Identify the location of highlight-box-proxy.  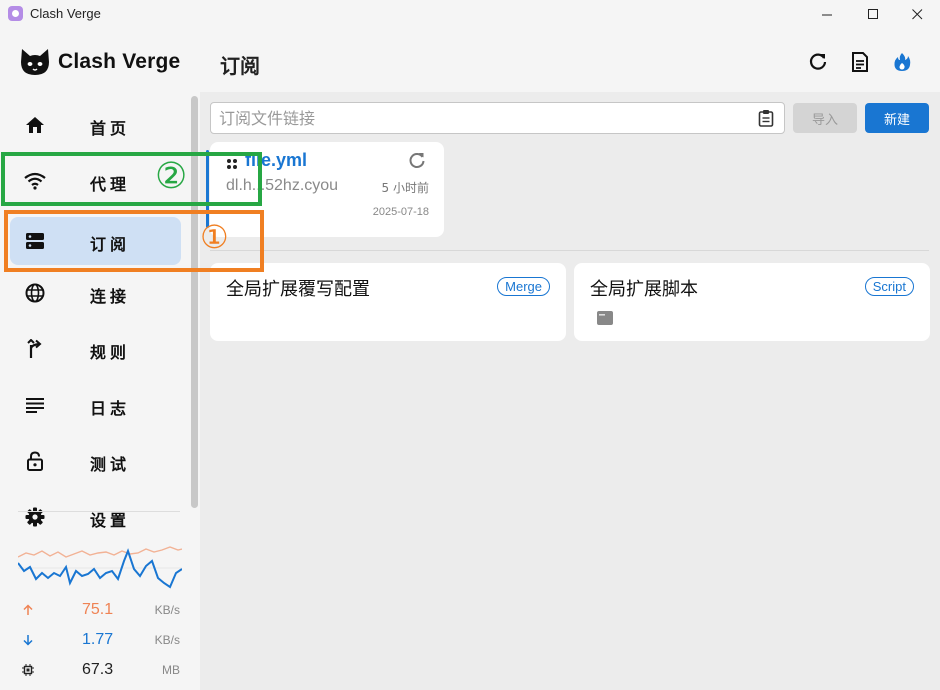
(131, 179).